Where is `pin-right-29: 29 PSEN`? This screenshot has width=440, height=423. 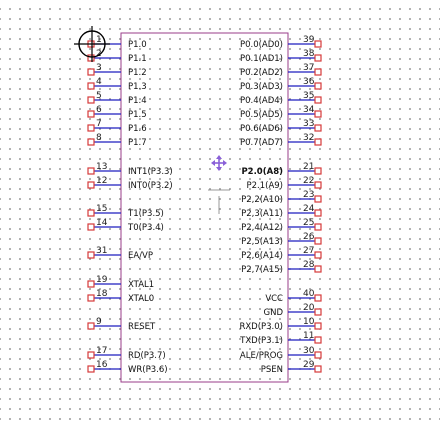 pin-right-29: 29 PSEN is located at coordinates (291, 367).